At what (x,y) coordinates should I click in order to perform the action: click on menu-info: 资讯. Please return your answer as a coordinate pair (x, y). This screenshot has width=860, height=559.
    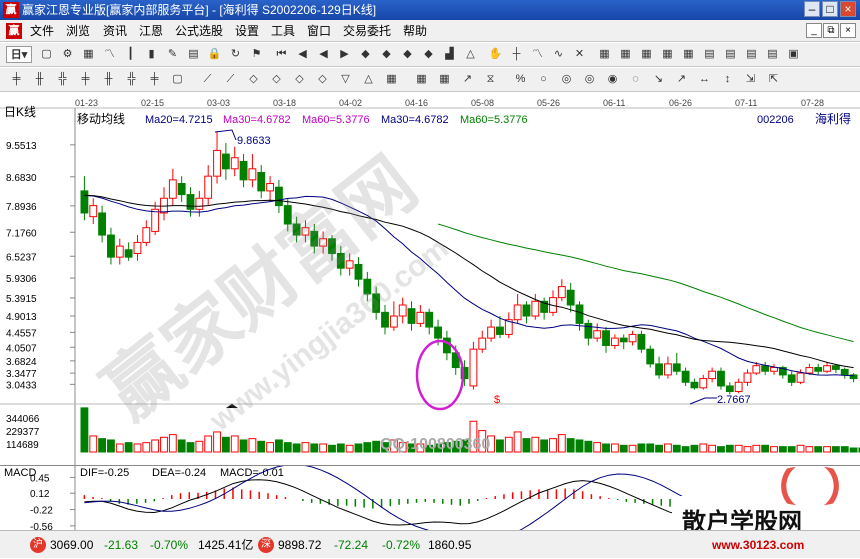
    Looking at the image, I should click on (115, 31).